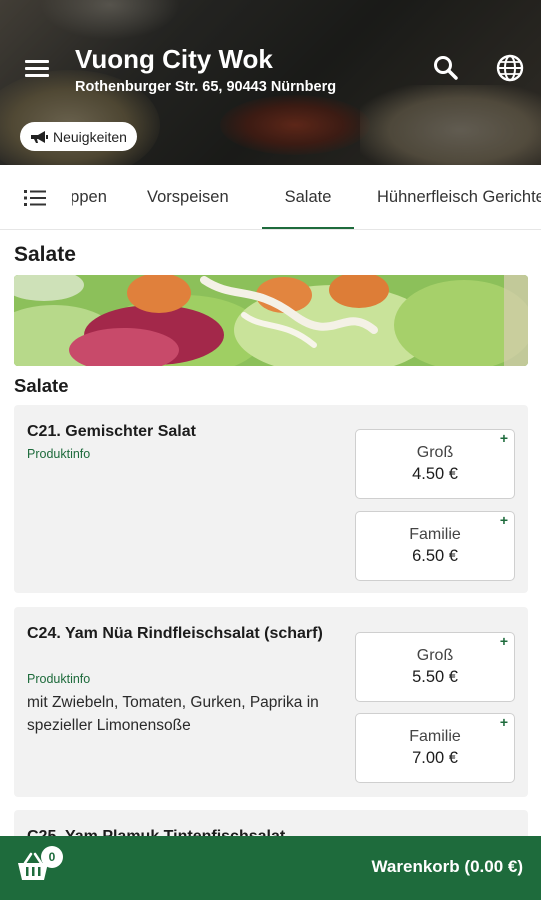 This screenshot has height=900, width=541. I want to click on category-list-icon, so click(37, 198).